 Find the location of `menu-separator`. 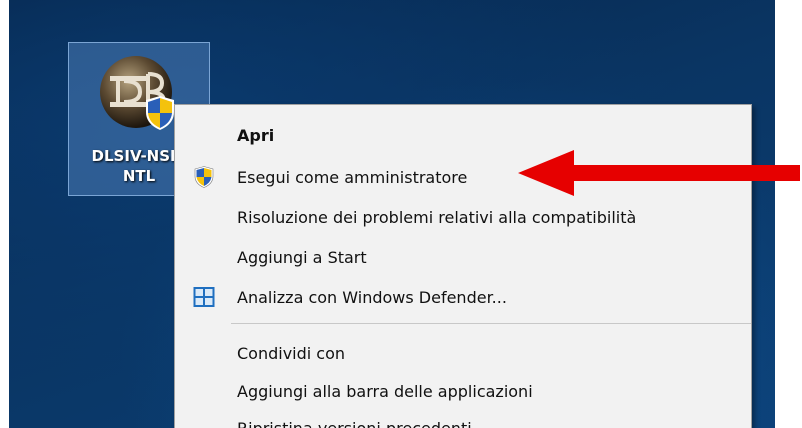

menu-separator is located at coordinates (491, 323).